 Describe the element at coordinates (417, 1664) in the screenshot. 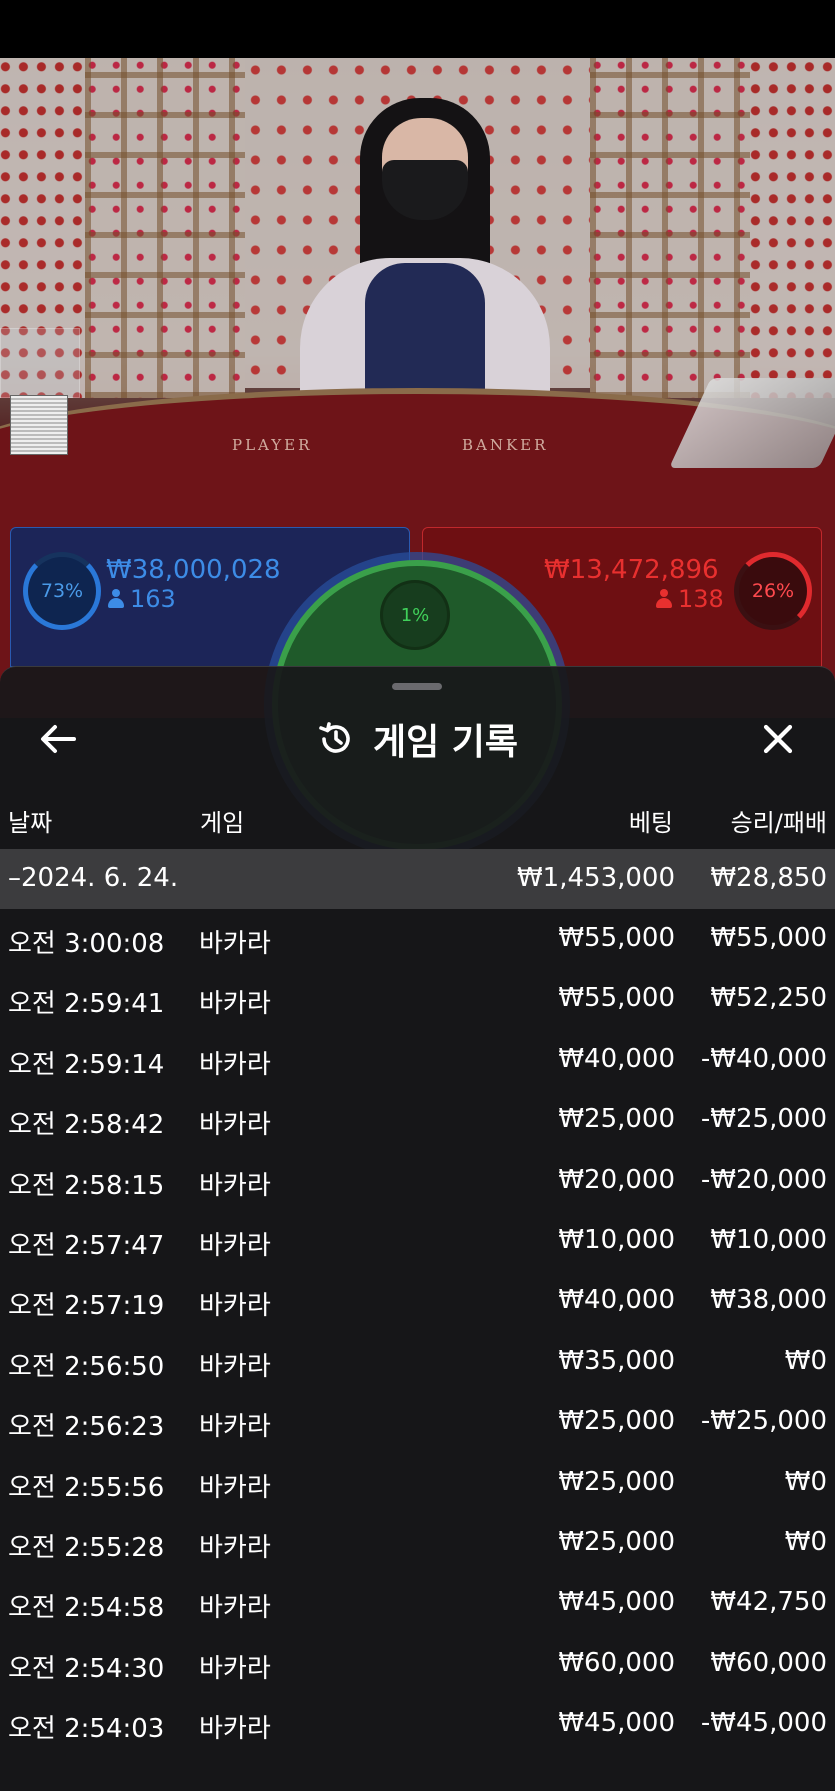

I see `history-row: 오전 2:54:30 바카라 ₩60,000 ₩60,000` at that location.